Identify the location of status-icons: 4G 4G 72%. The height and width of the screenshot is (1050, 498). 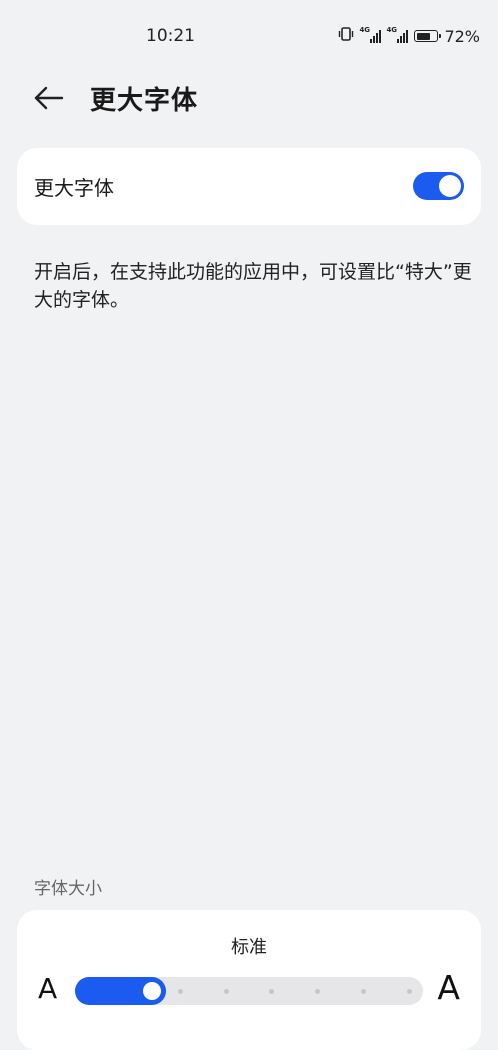
(409, 36).